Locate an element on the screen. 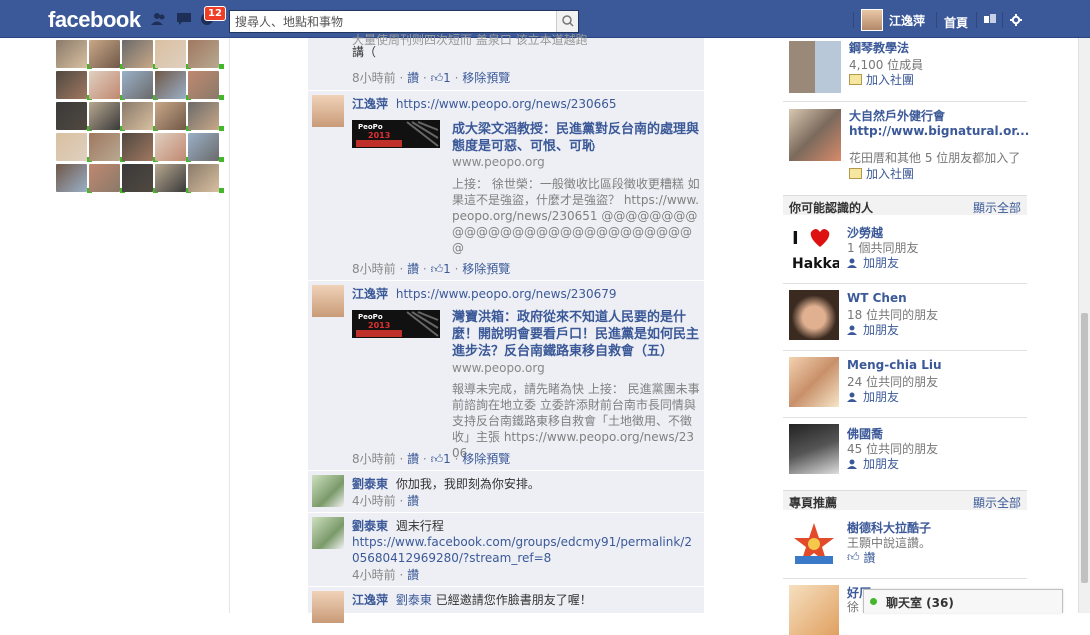 The height and width of the screenshot is (635, 1090). svg-text: PeoPo is located at coordinates (370, 317).